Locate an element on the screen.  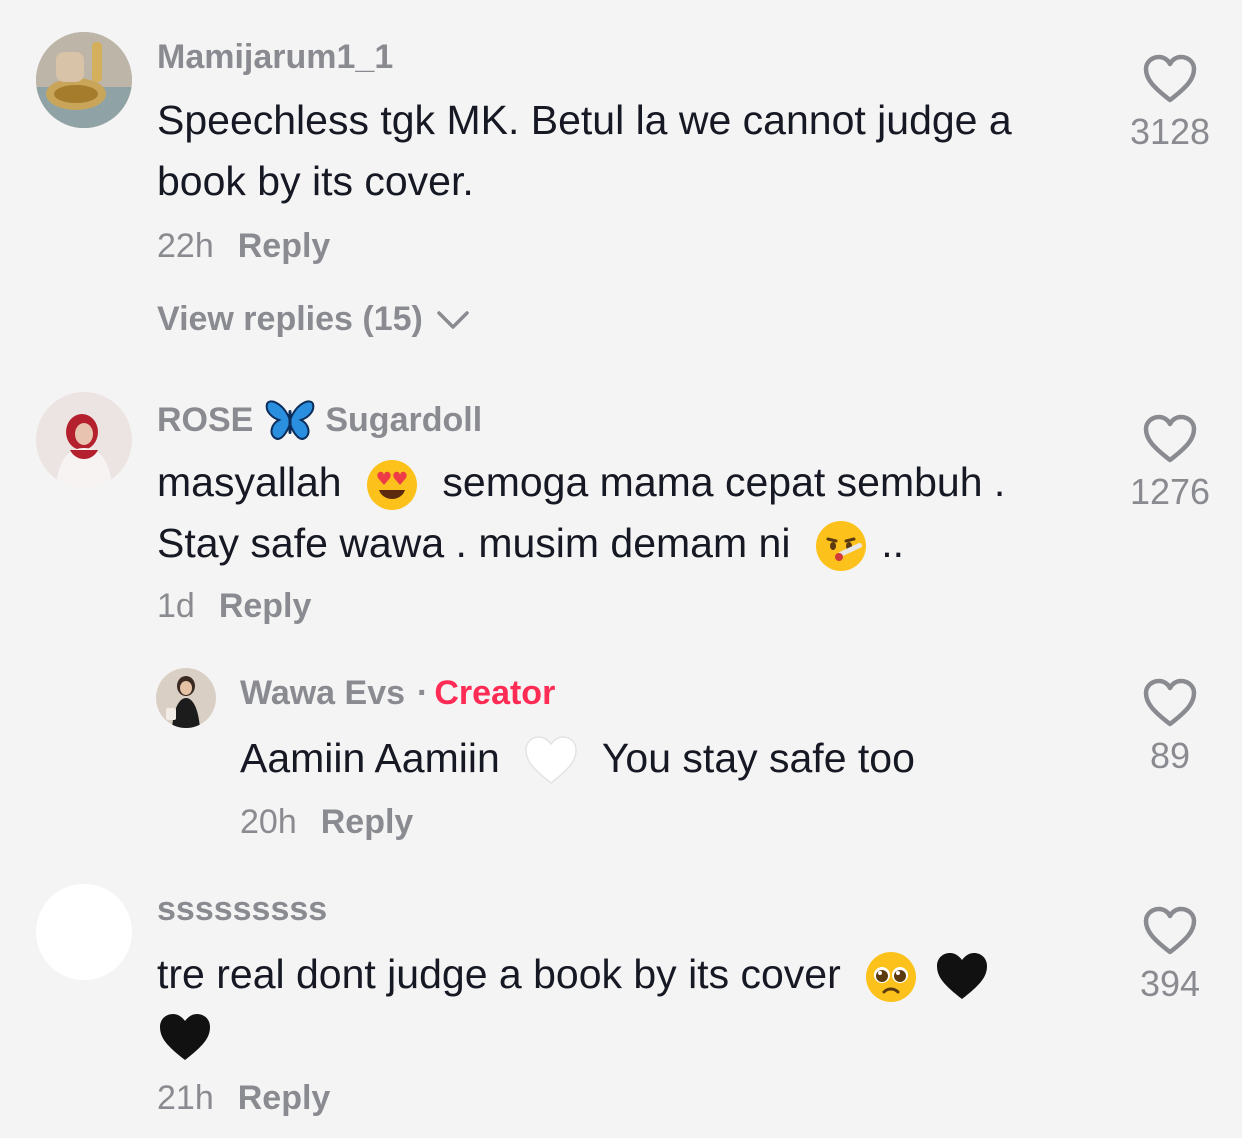
timestamp: 1d is located at coordinates (176, 606).